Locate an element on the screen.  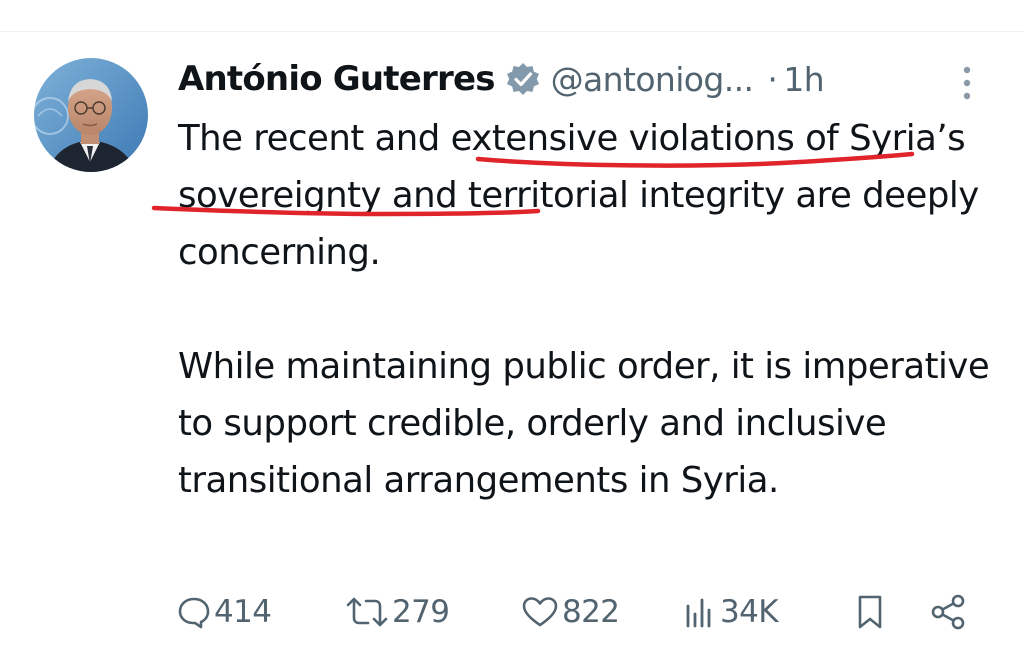
tweet-header: António Guterres @antoniog... · 1h is located at coordinates (501, 79).